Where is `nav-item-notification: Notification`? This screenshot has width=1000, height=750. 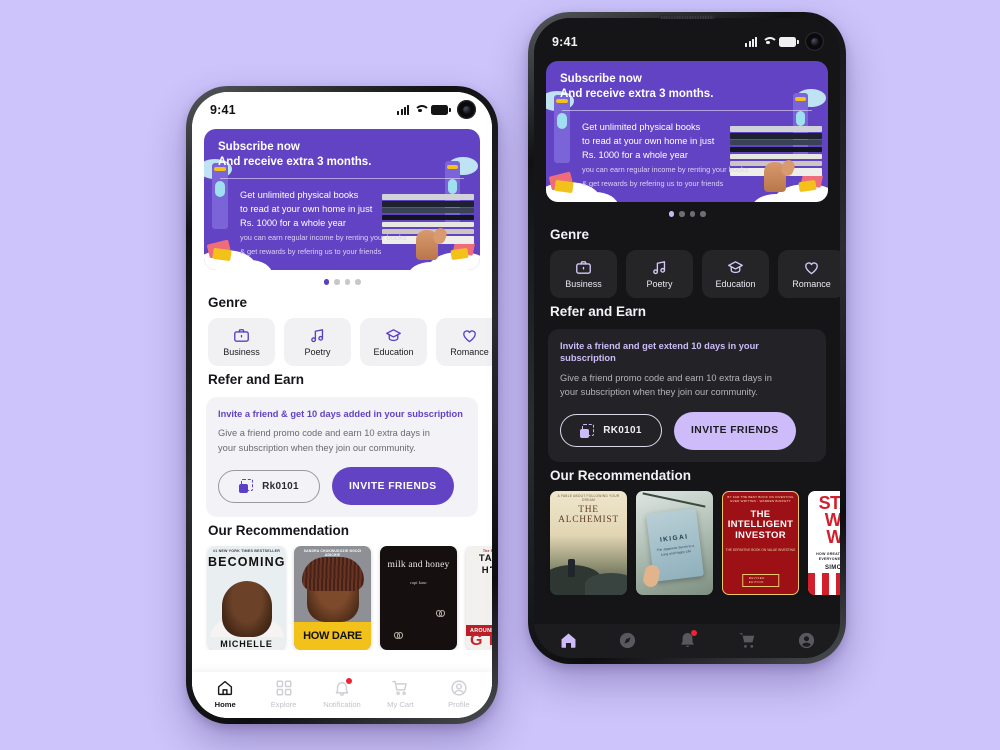 nav-item-notification: Notification is located at coordinates (342, 693).